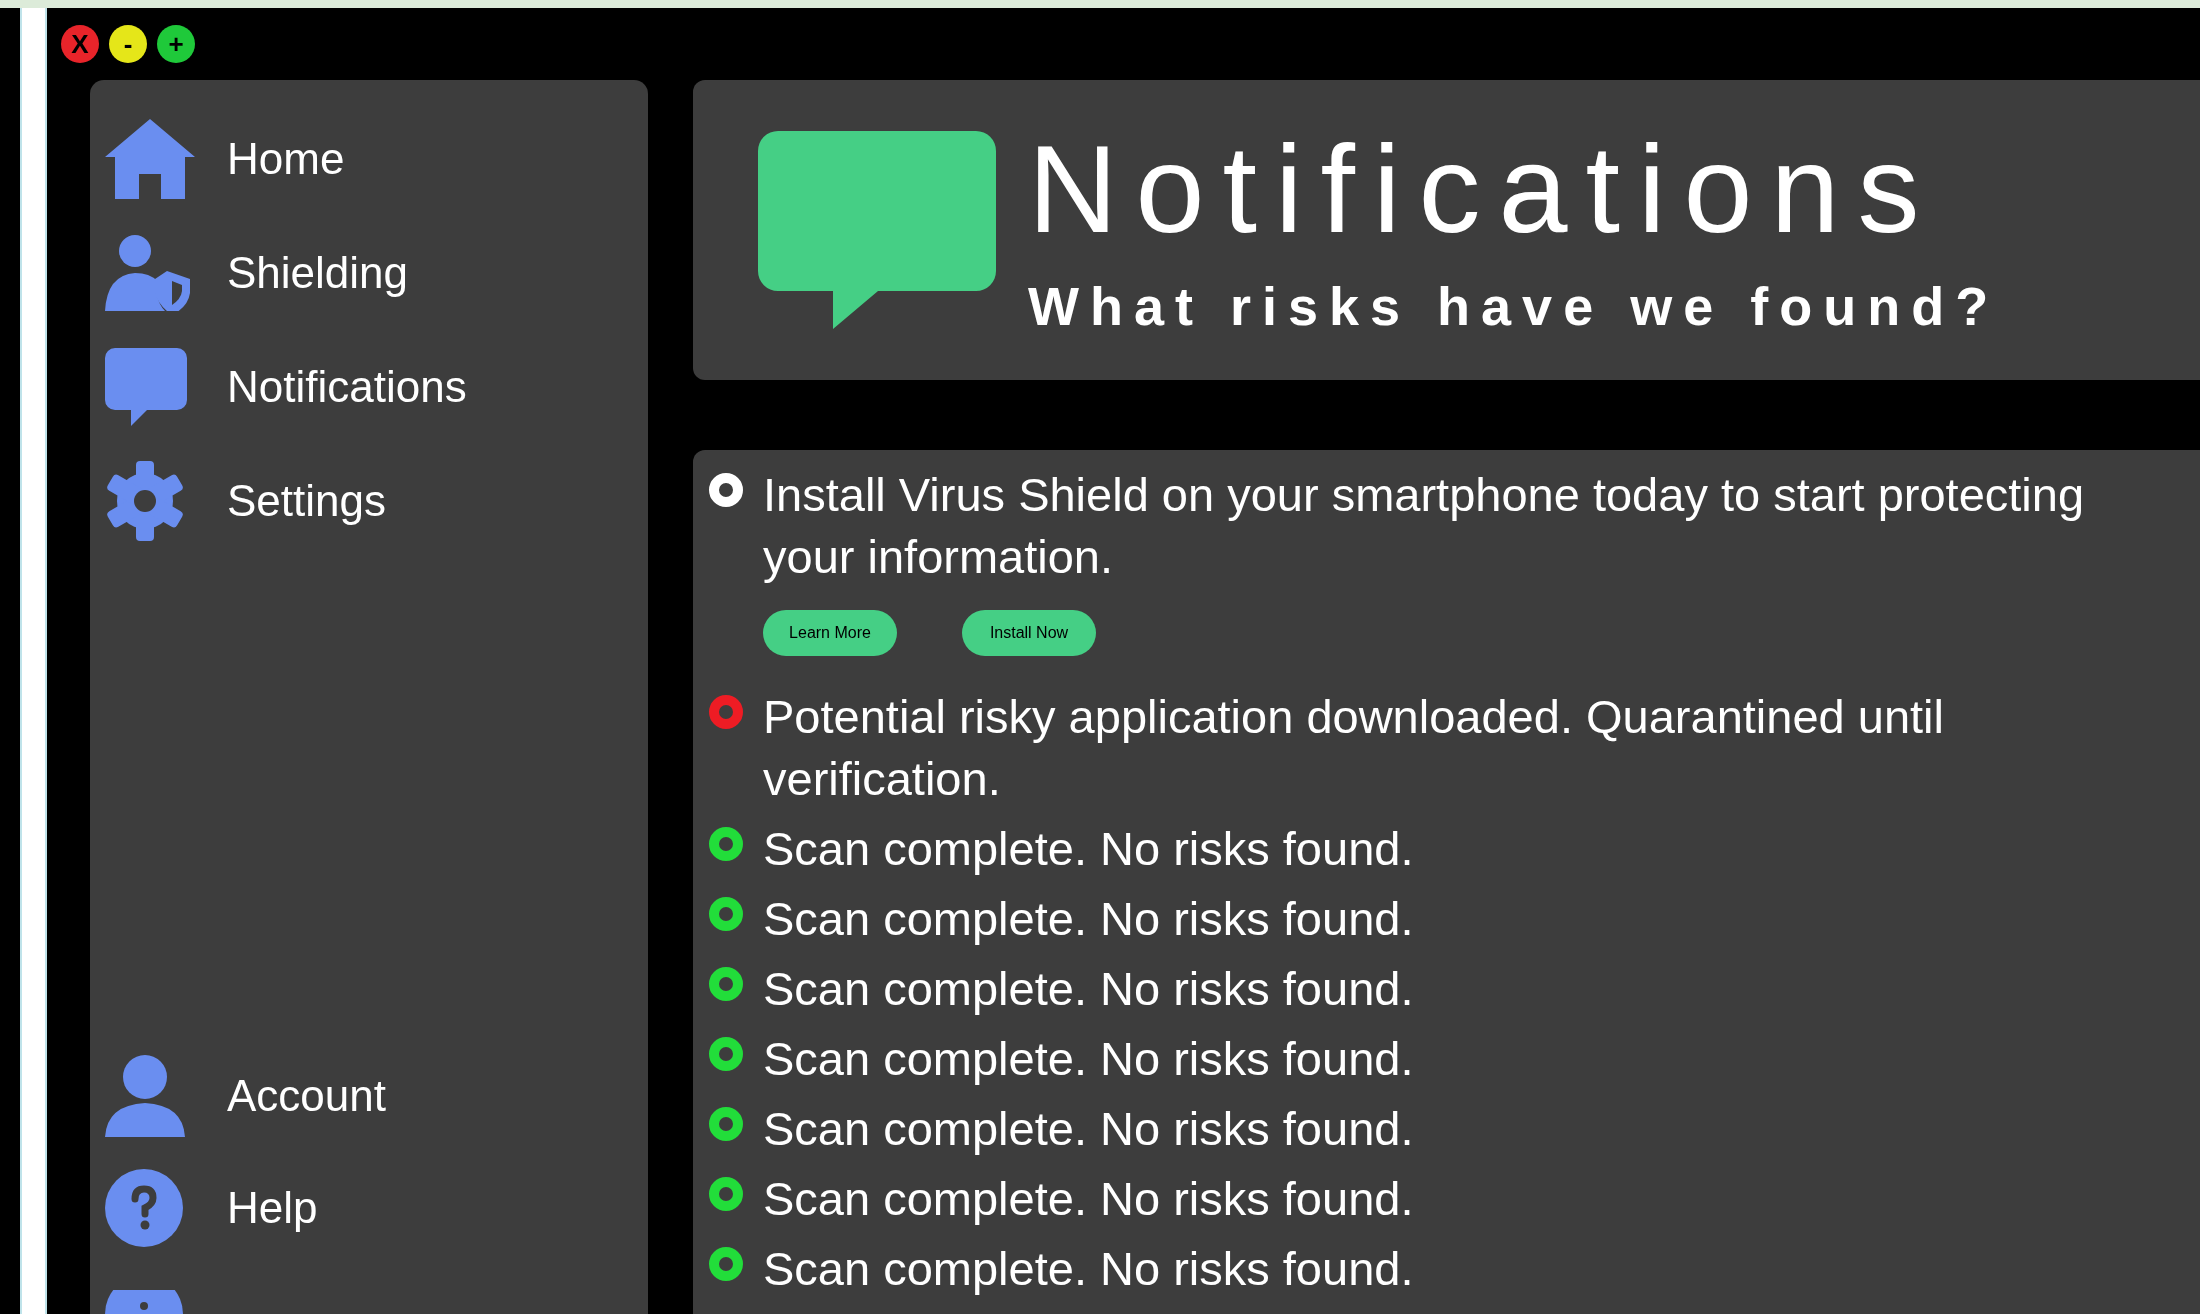 This screenshot has height=1314, width=2200. Describe the element at coordinates (1424, 526) in the screenshot. I see `notification-text: Install Virus Shield on your smartphone today to start protecting your information.` at that location.